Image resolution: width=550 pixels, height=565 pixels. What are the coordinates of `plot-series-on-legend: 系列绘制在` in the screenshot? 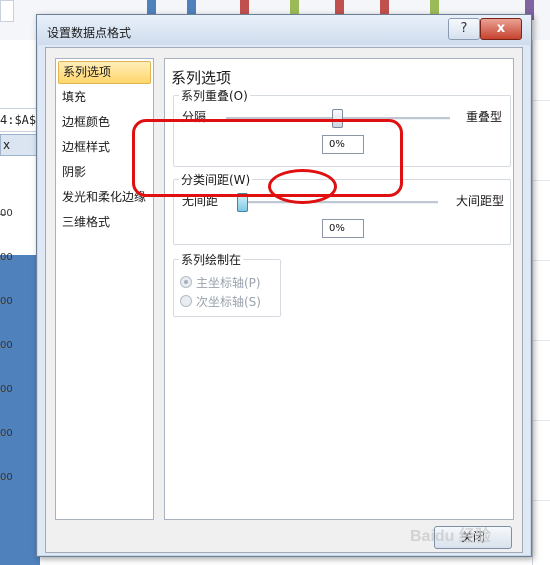 It's located at (211, 259).